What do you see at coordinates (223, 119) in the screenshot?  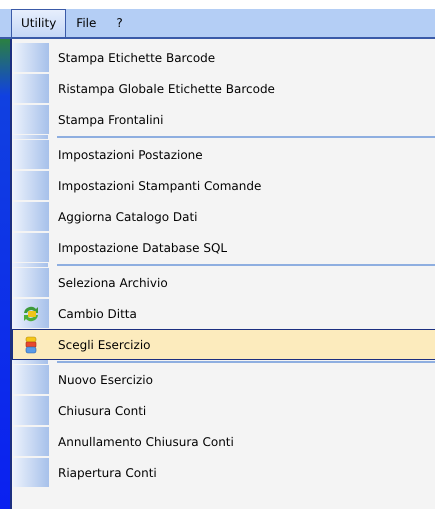 I see `menu-item: Stampa Frontalini` at bounding box center [223, 119].